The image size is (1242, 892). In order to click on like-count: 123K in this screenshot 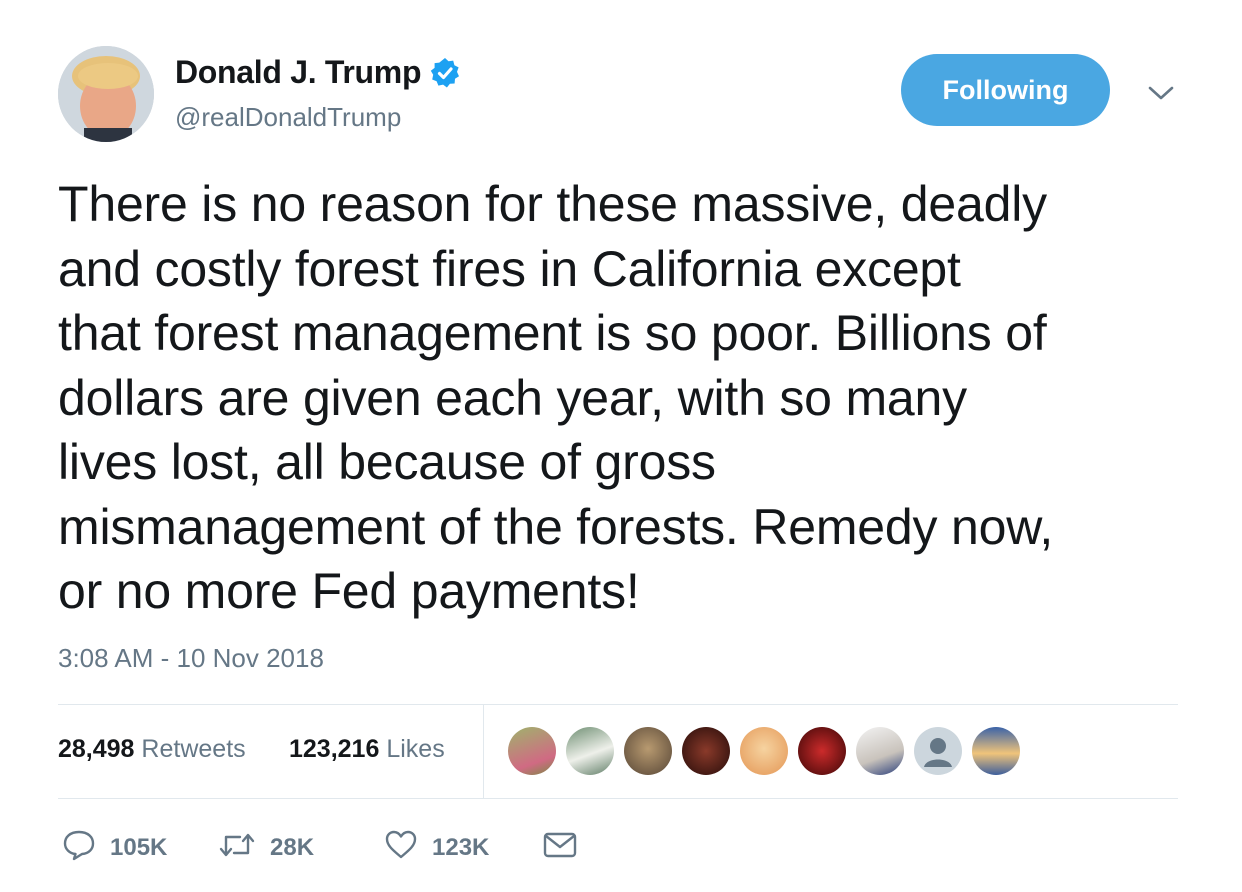, I will do `click(461, 847)`.